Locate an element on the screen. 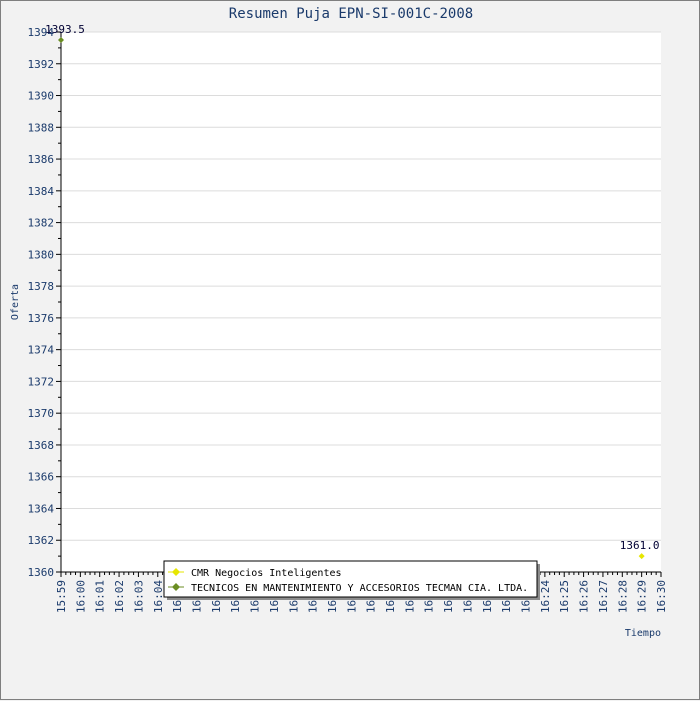 This screenshot has width=700, height=701. y-tick-label: 1374 is located at coordinates (41, 350).